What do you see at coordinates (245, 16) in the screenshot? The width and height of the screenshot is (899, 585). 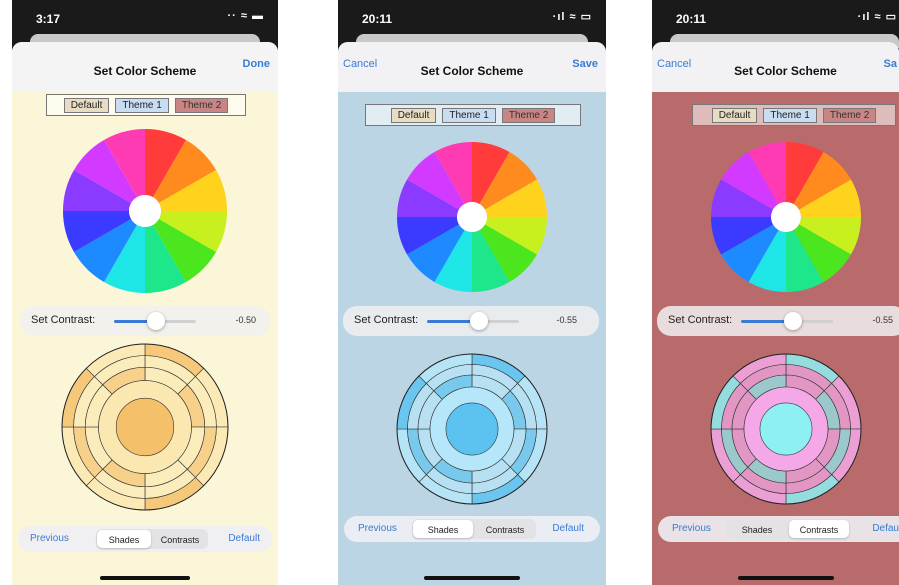 I see `status-icons: ·· ≈ ▬` at bounding box center [245, 16].